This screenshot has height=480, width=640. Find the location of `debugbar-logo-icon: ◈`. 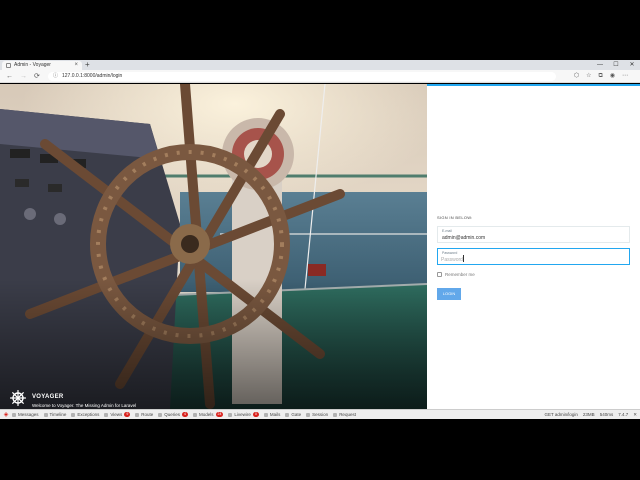

debugbar-logo-icon: ◈ is located at coordinates (6, 414).